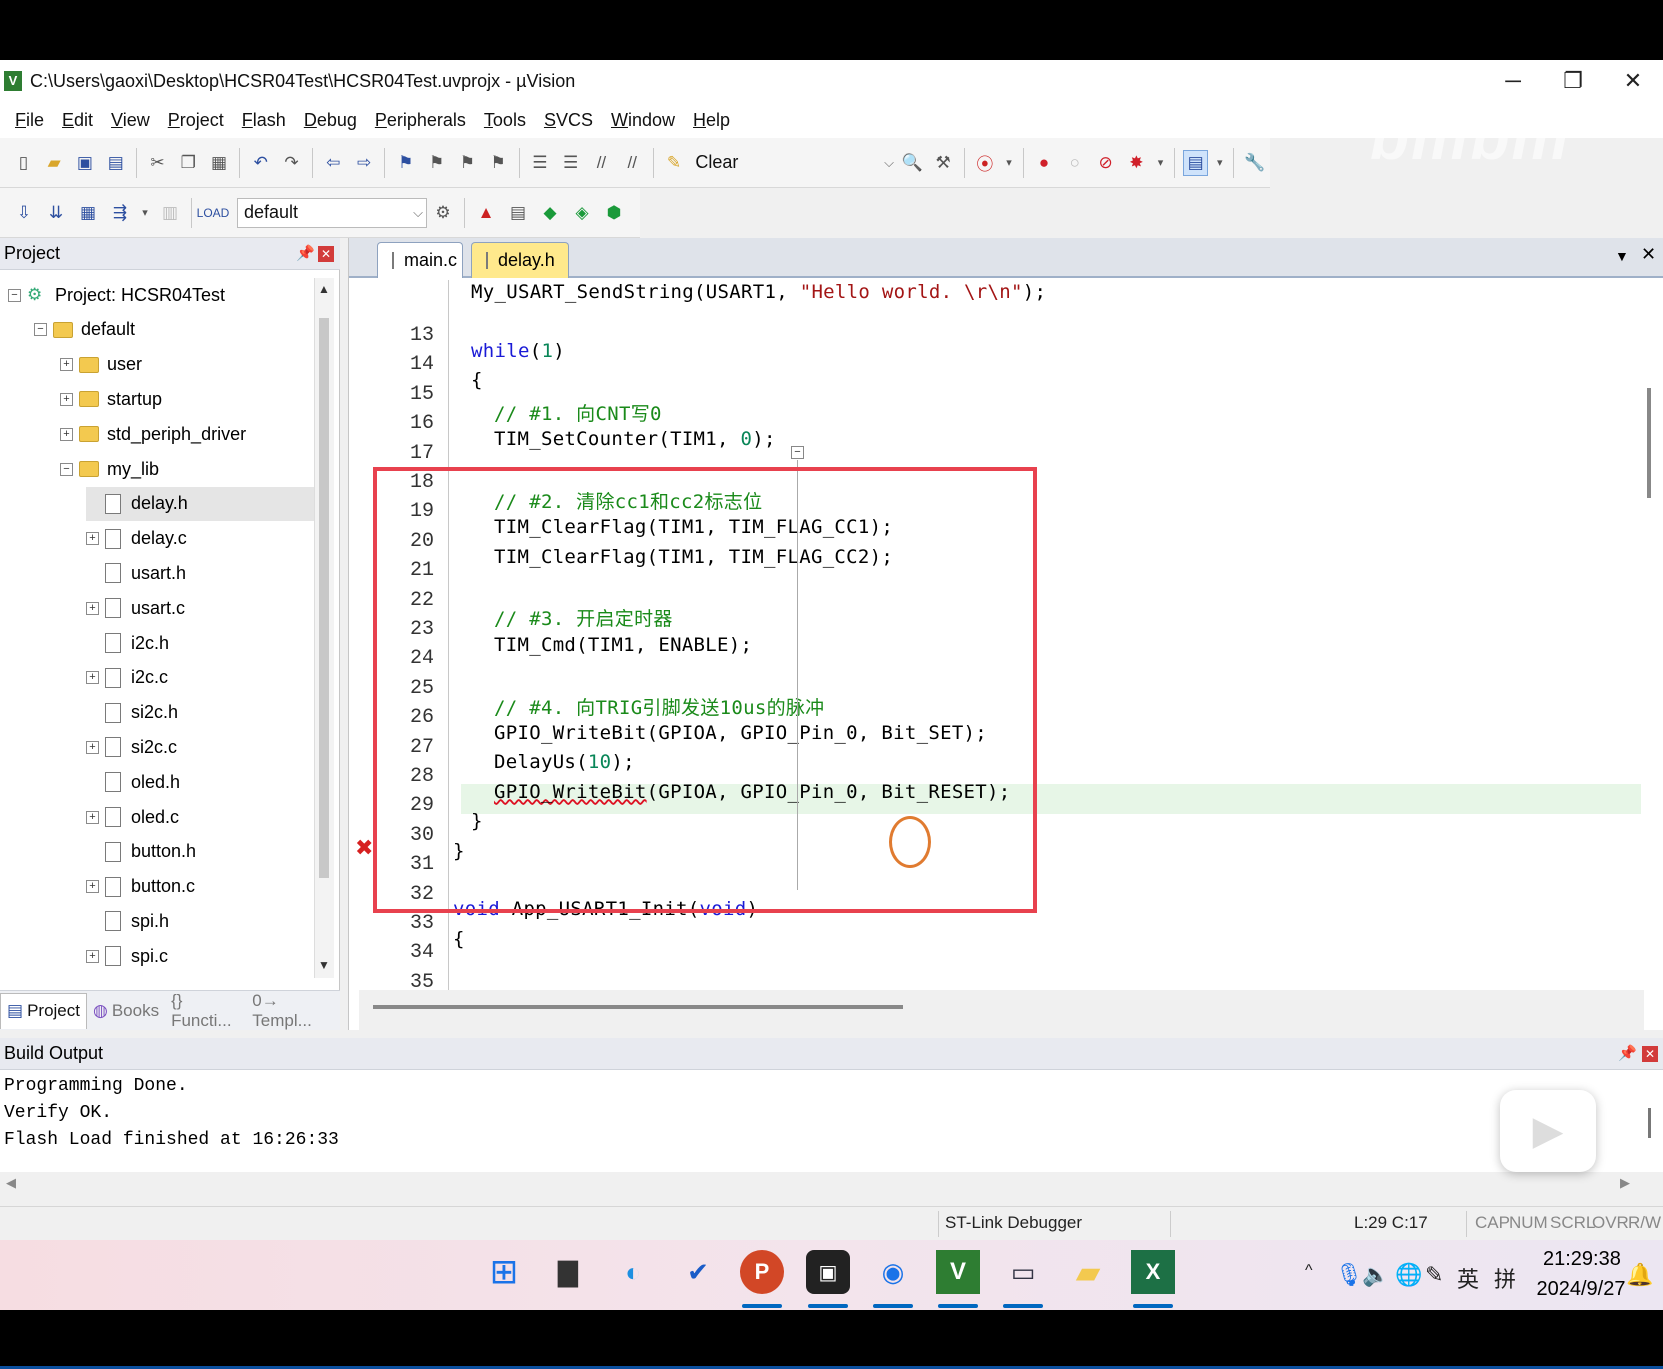 The width and height of the screenshot is (1663, 1369). I want to click on edge-icon: ◐, so click(633, 1272).